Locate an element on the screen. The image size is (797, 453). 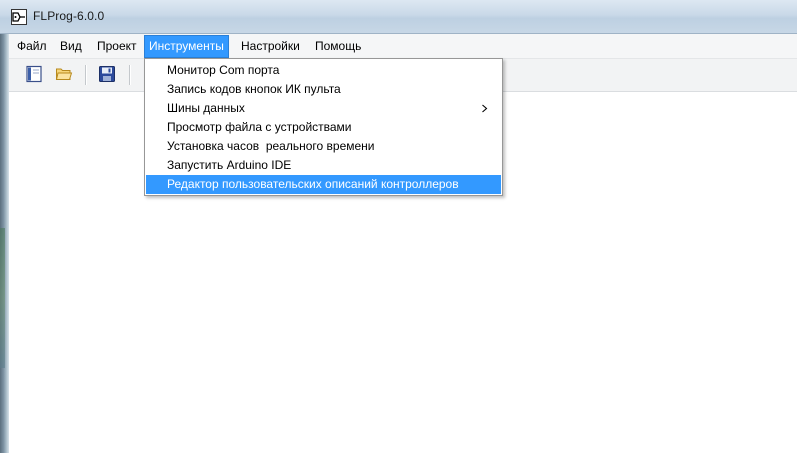
menu-file: Файл is located at coordinates (32, 46).